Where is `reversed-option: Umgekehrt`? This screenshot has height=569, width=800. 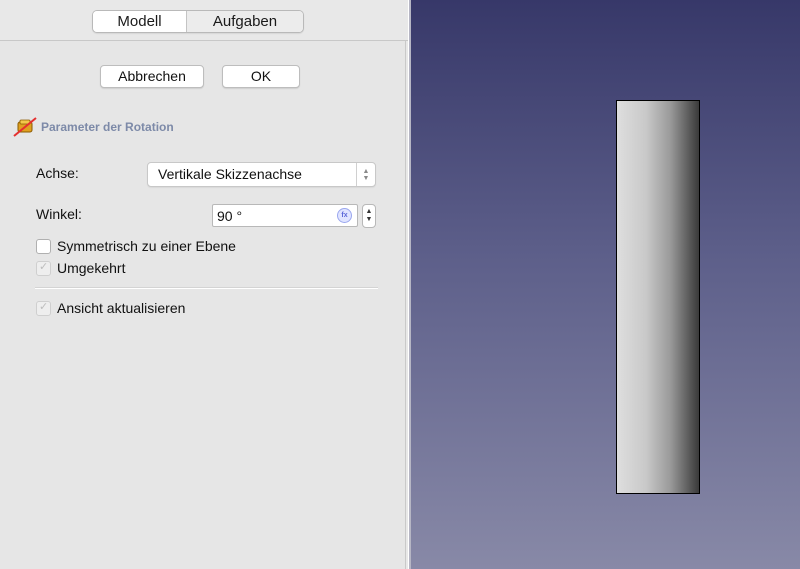 reversed-option: Umgekehrt is located at coordinates (80, 268).